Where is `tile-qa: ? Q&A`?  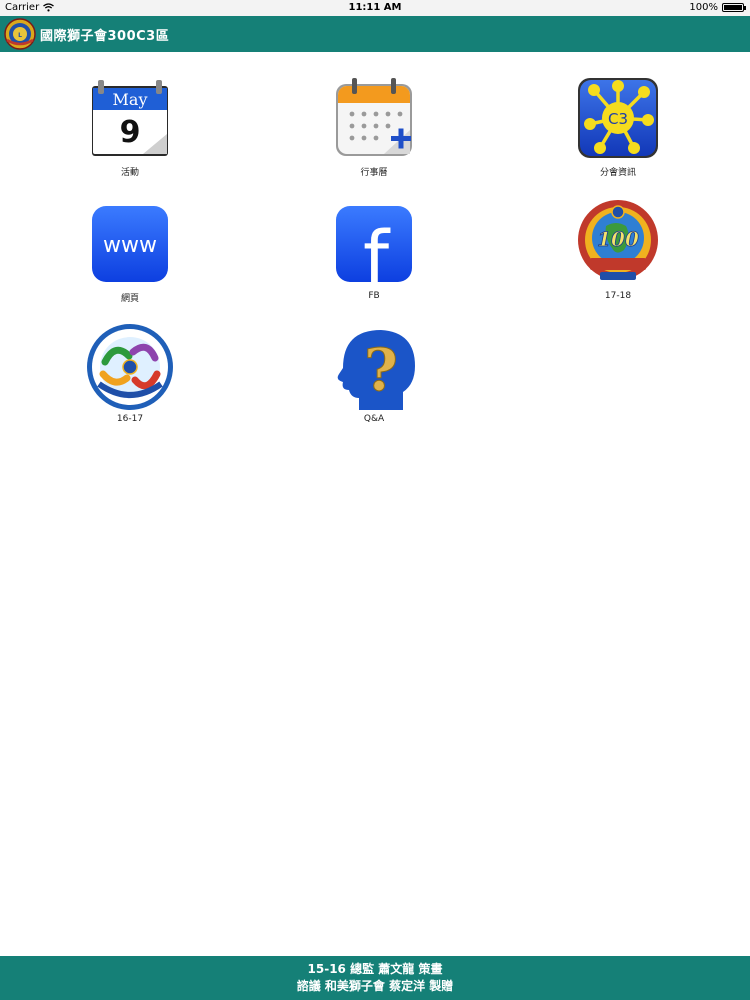
tile-qa: ? Q&A is located at coordinates (374, 373).